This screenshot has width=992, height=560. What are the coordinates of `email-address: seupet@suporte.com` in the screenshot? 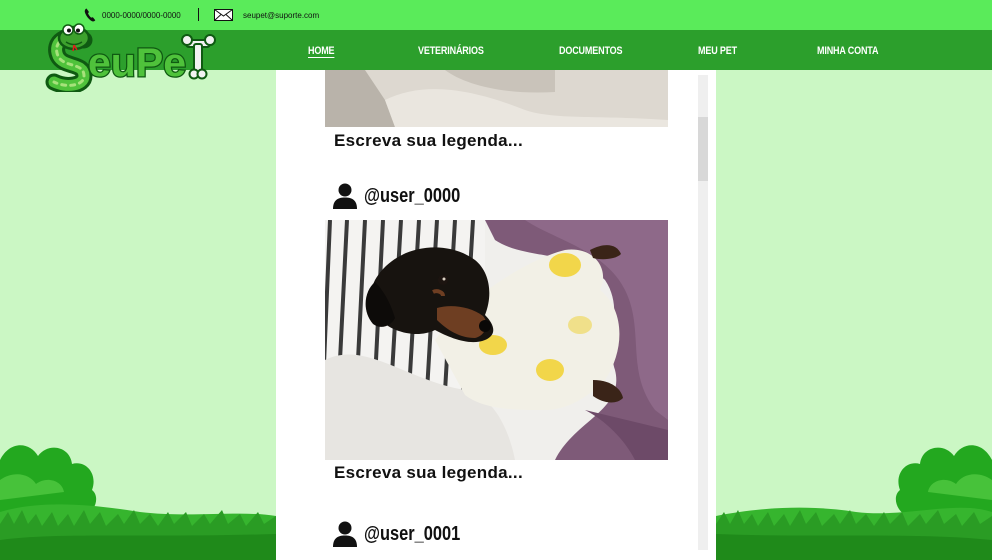 It's located at (281, 15).